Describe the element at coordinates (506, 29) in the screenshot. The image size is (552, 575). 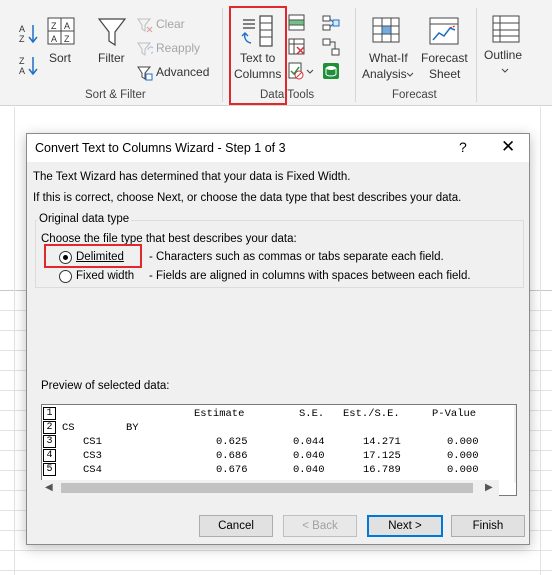
I see `outline-icon` at that location.